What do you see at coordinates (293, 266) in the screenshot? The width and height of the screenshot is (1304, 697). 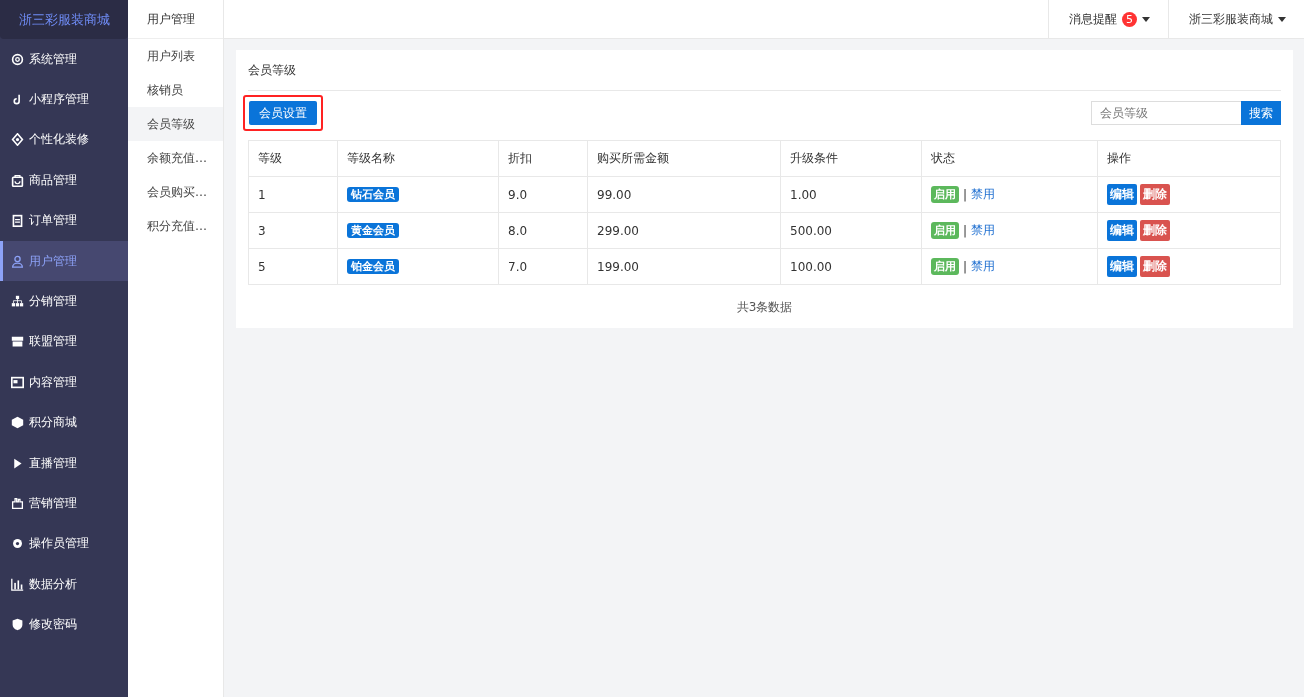 I see `table-cell: 5` at bounding box center [293, 266].